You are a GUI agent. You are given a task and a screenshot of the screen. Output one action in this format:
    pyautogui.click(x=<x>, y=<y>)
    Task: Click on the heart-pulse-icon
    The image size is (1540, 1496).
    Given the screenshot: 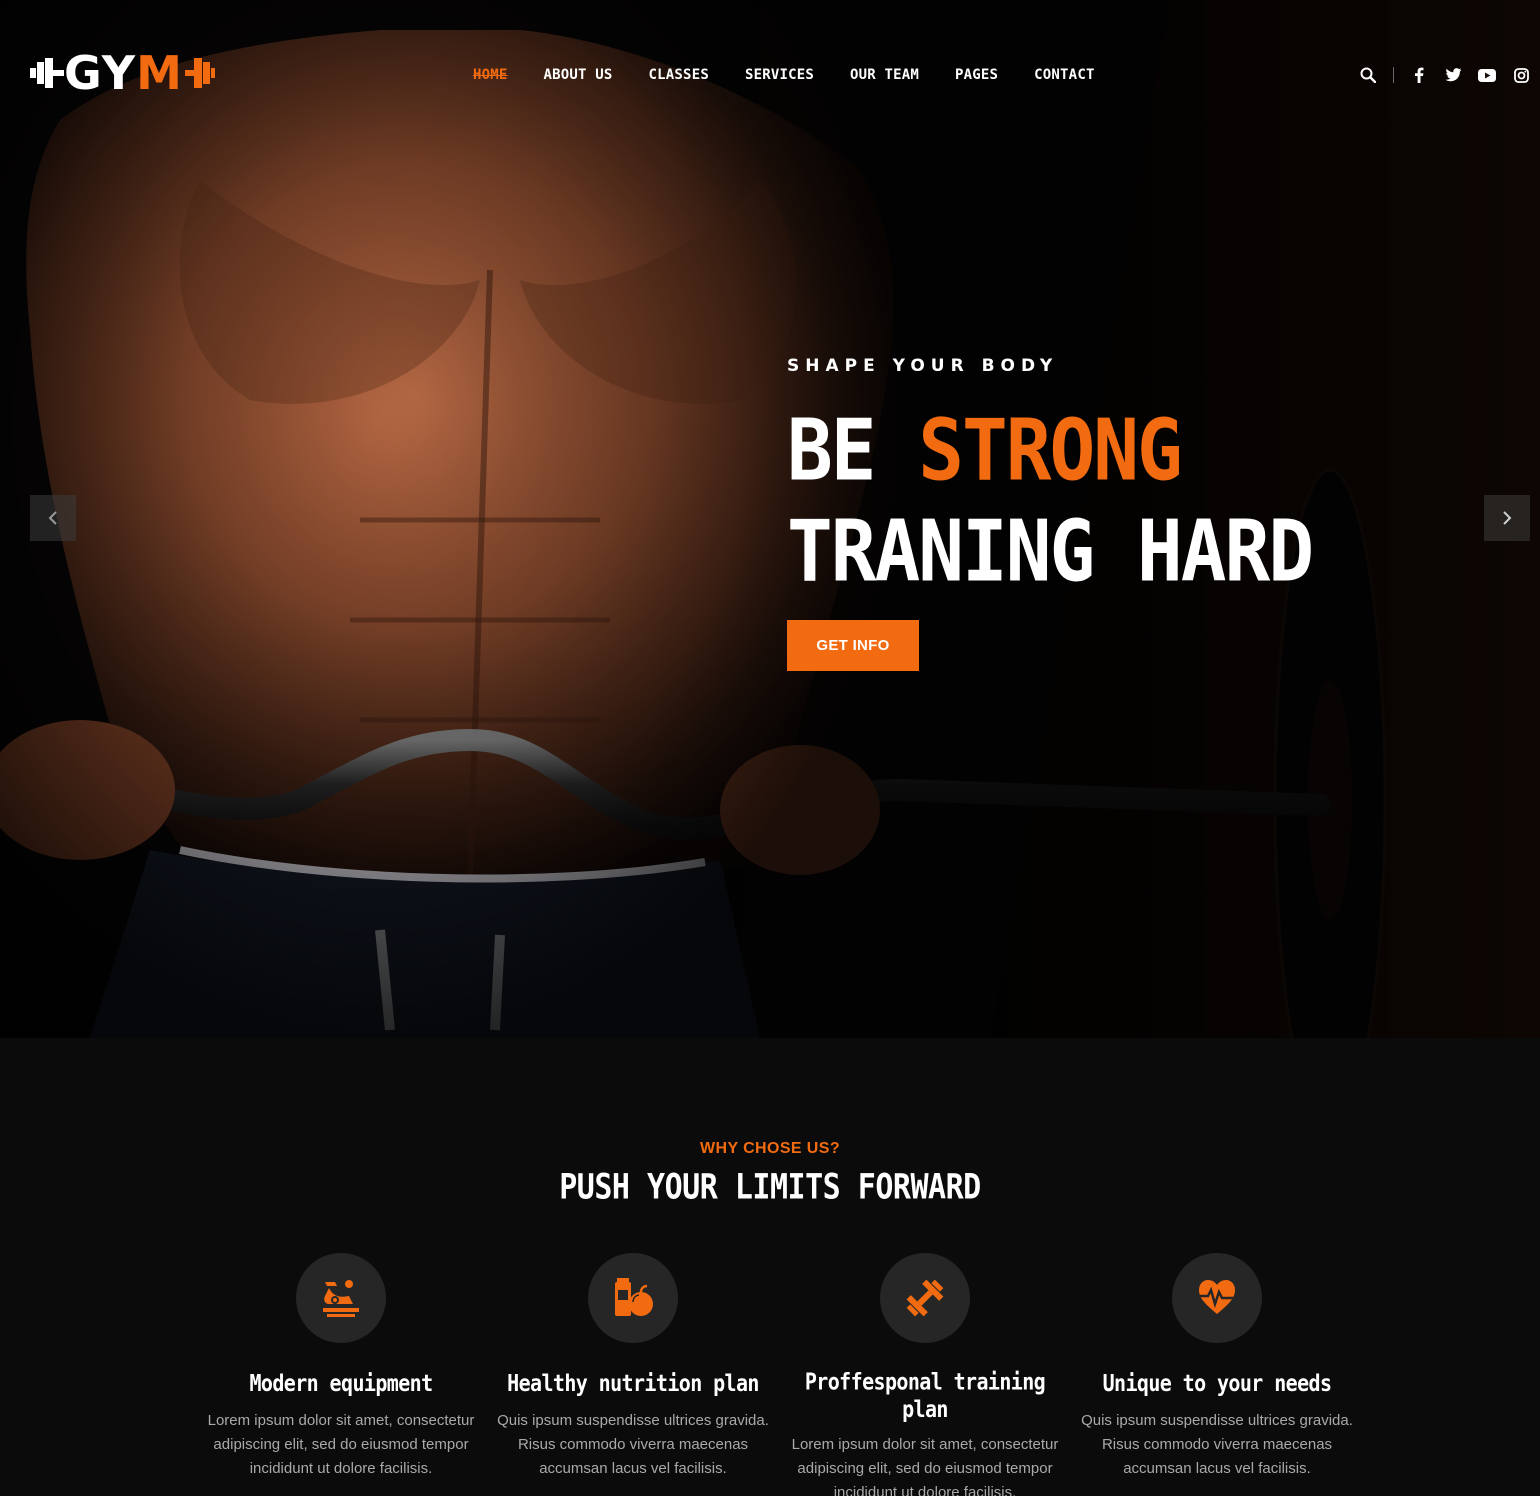 What is the action you would take?
    pyautogui.click(x=1217, y=1297)
    